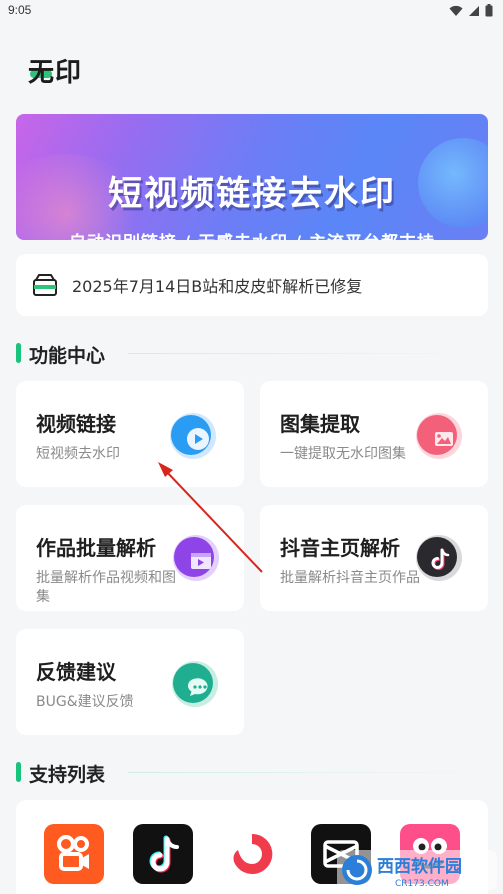  Describe the element at coordinates (251, 12) in the screenshot. I see `status-bar: 9:05` at that location.